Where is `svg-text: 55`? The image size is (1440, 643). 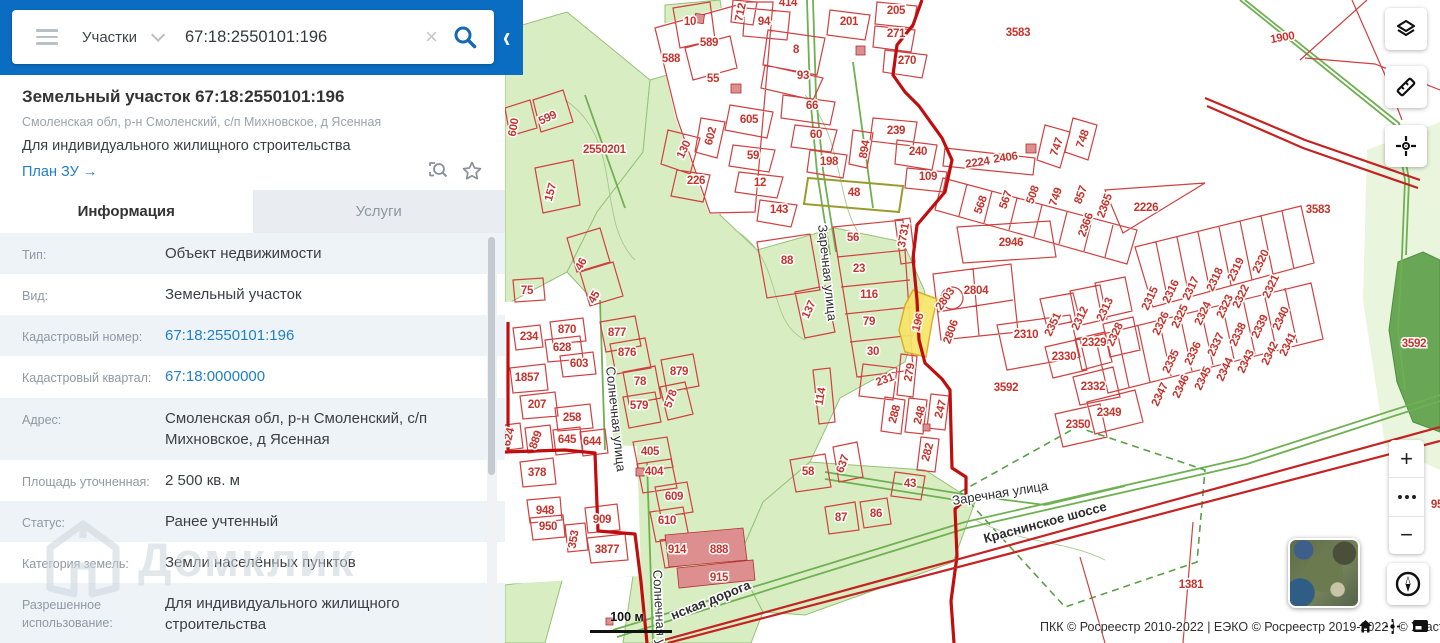
svg-text: 55 is located at coordinates (713, 79).